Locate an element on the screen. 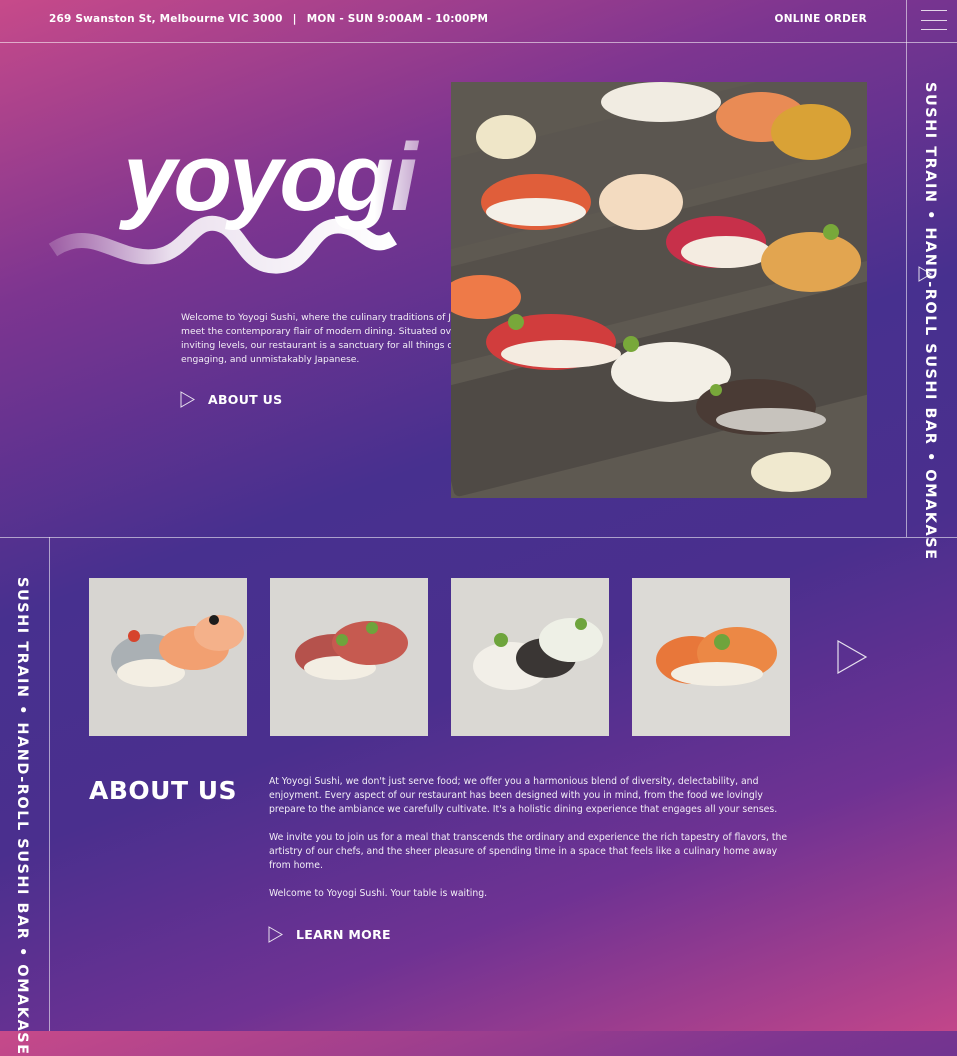  online-order-link: ONLINE ORDER is located at coordinates (820, 19).